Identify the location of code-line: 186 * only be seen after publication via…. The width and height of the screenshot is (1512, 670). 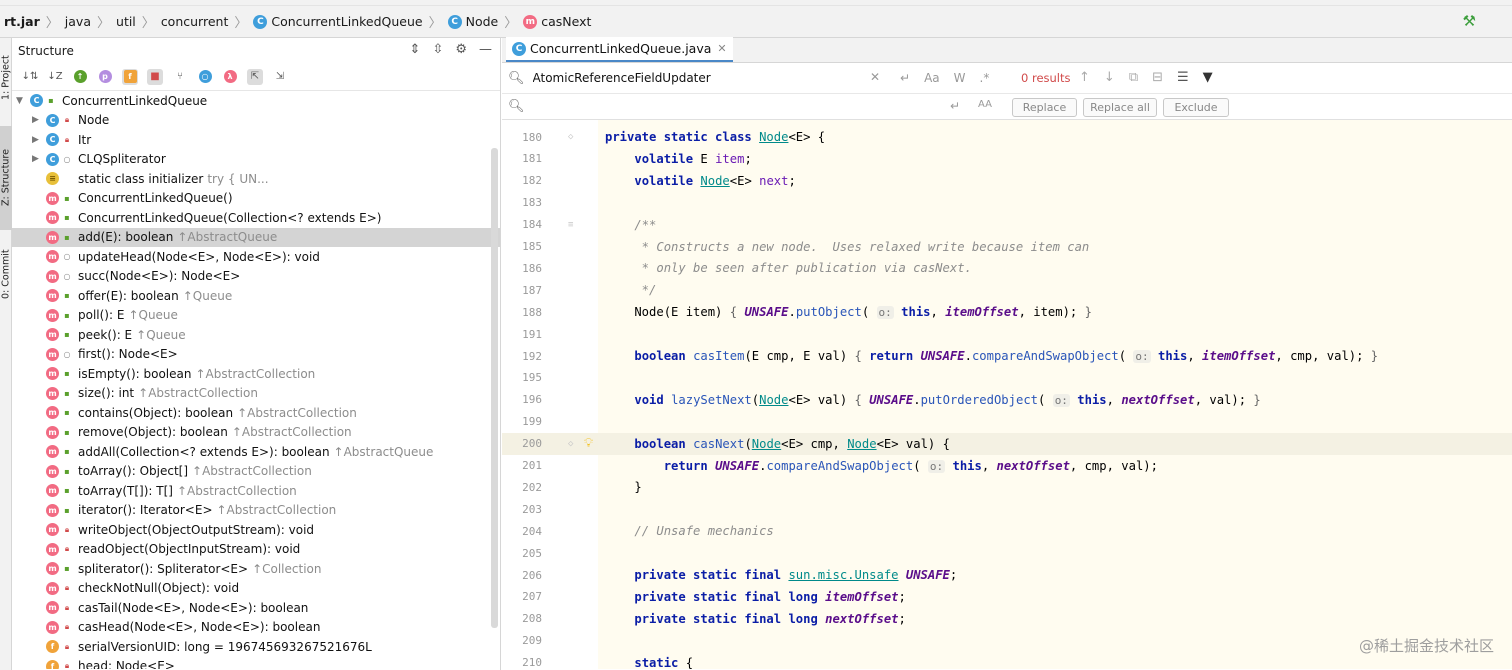
(1007, 268).